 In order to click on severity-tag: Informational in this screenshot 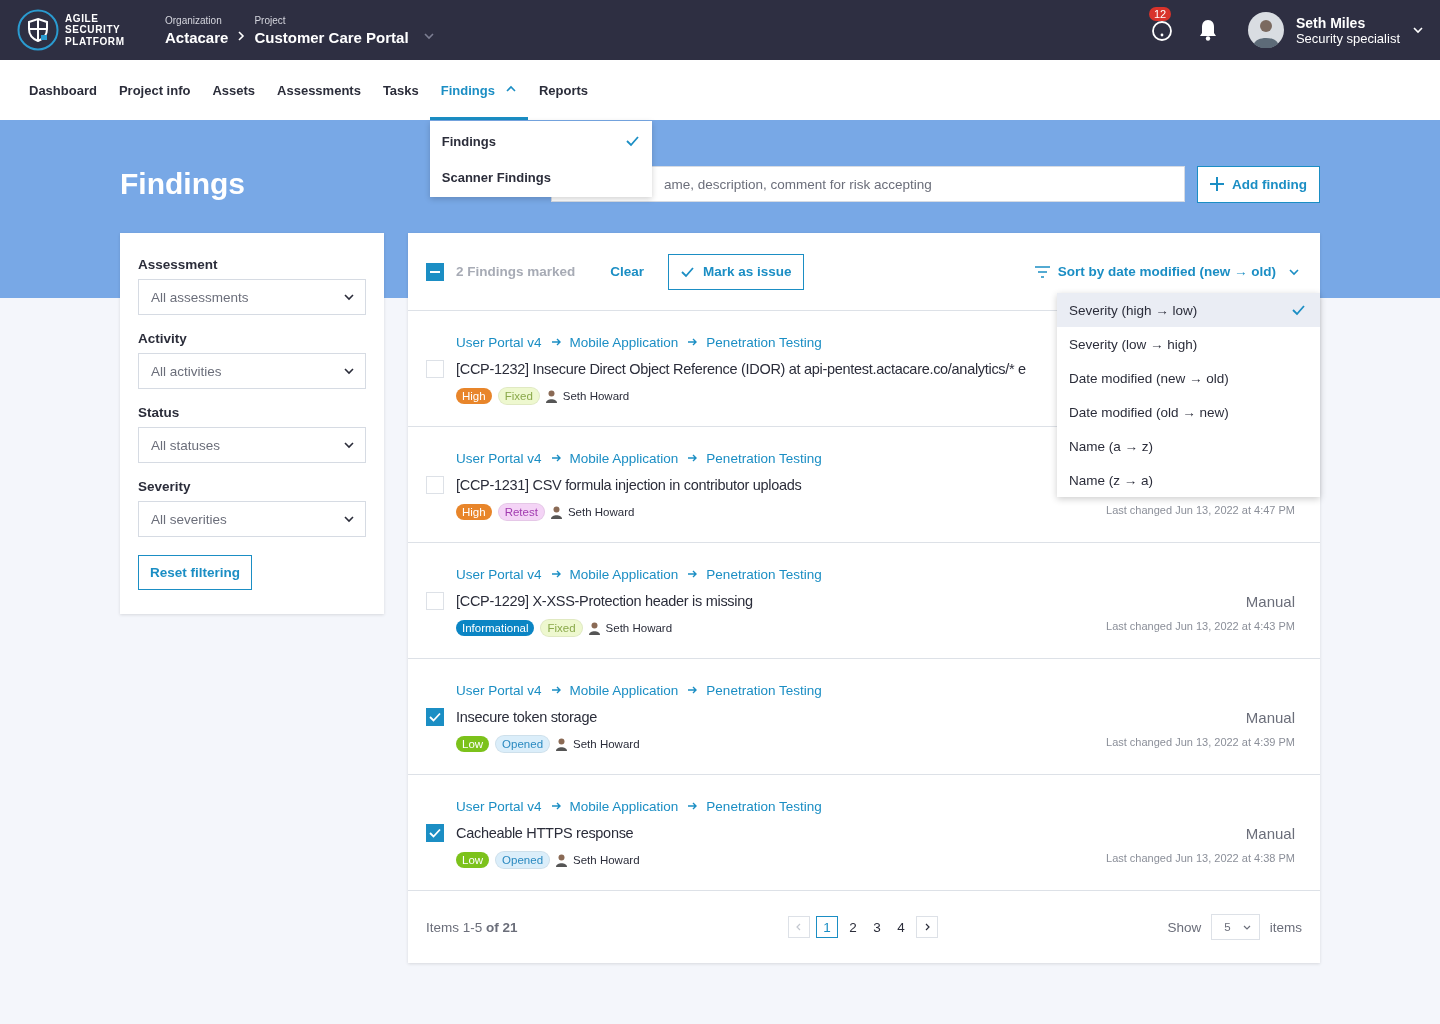, I will do `click(495, 628)`.